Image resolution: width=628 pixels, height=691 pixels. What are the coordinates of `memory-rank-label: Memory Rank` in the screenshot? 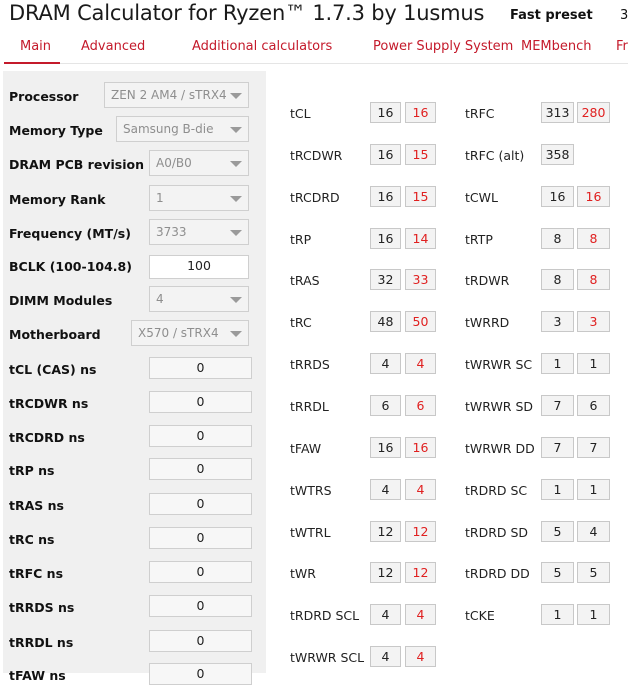 It's located at (57, 199).